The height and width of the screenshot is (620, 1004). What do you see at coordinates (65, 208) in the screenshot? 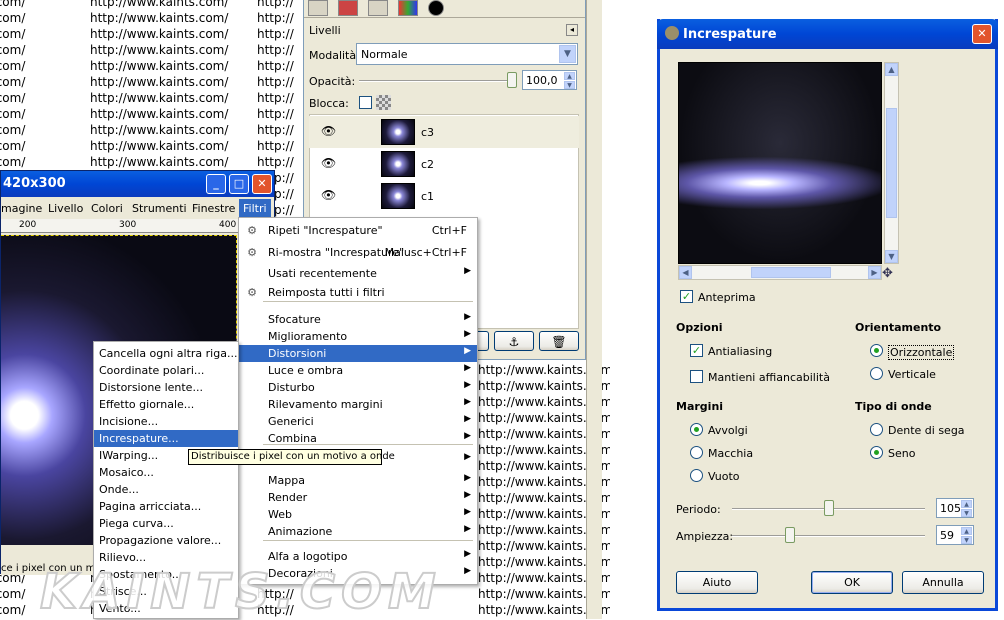
I see `menu-layer: Livello` at bounding box center [65, 208].